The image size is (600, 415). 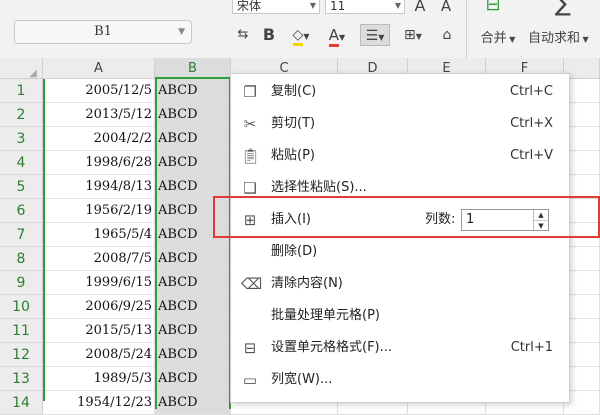 I want to click on menu-item-batch-process: 批量处理单元格(P), so click(x=400, y=316).